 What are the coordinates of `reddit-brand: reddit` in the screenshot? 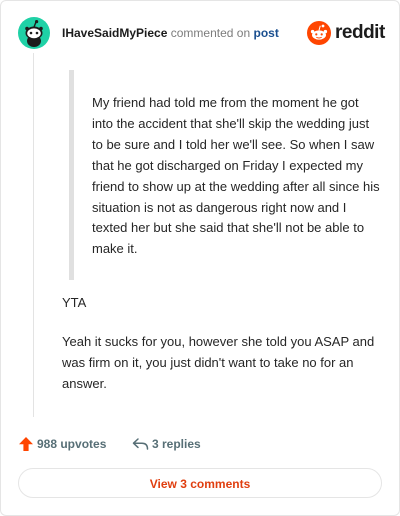 It's located at (346, 33).